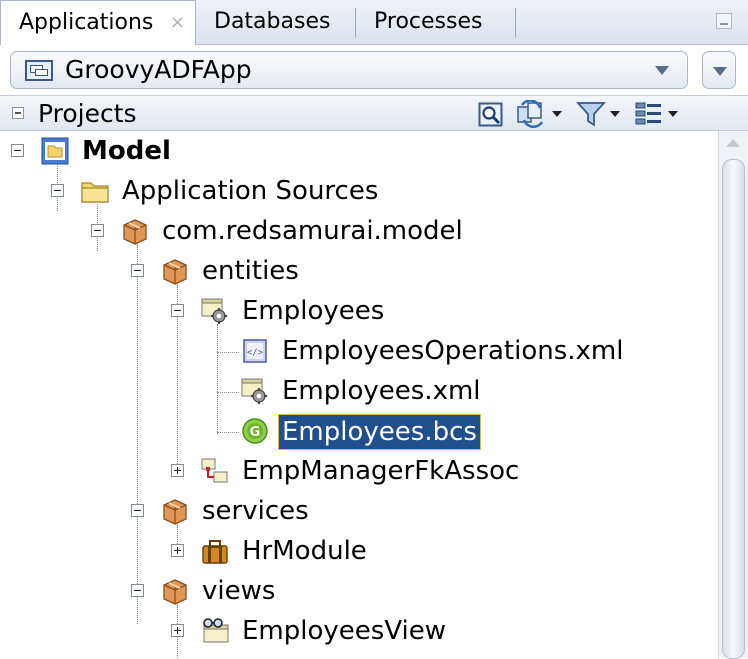  I want to click on tree-node-label: EmployeesOperations.xml, so click(453, 351).